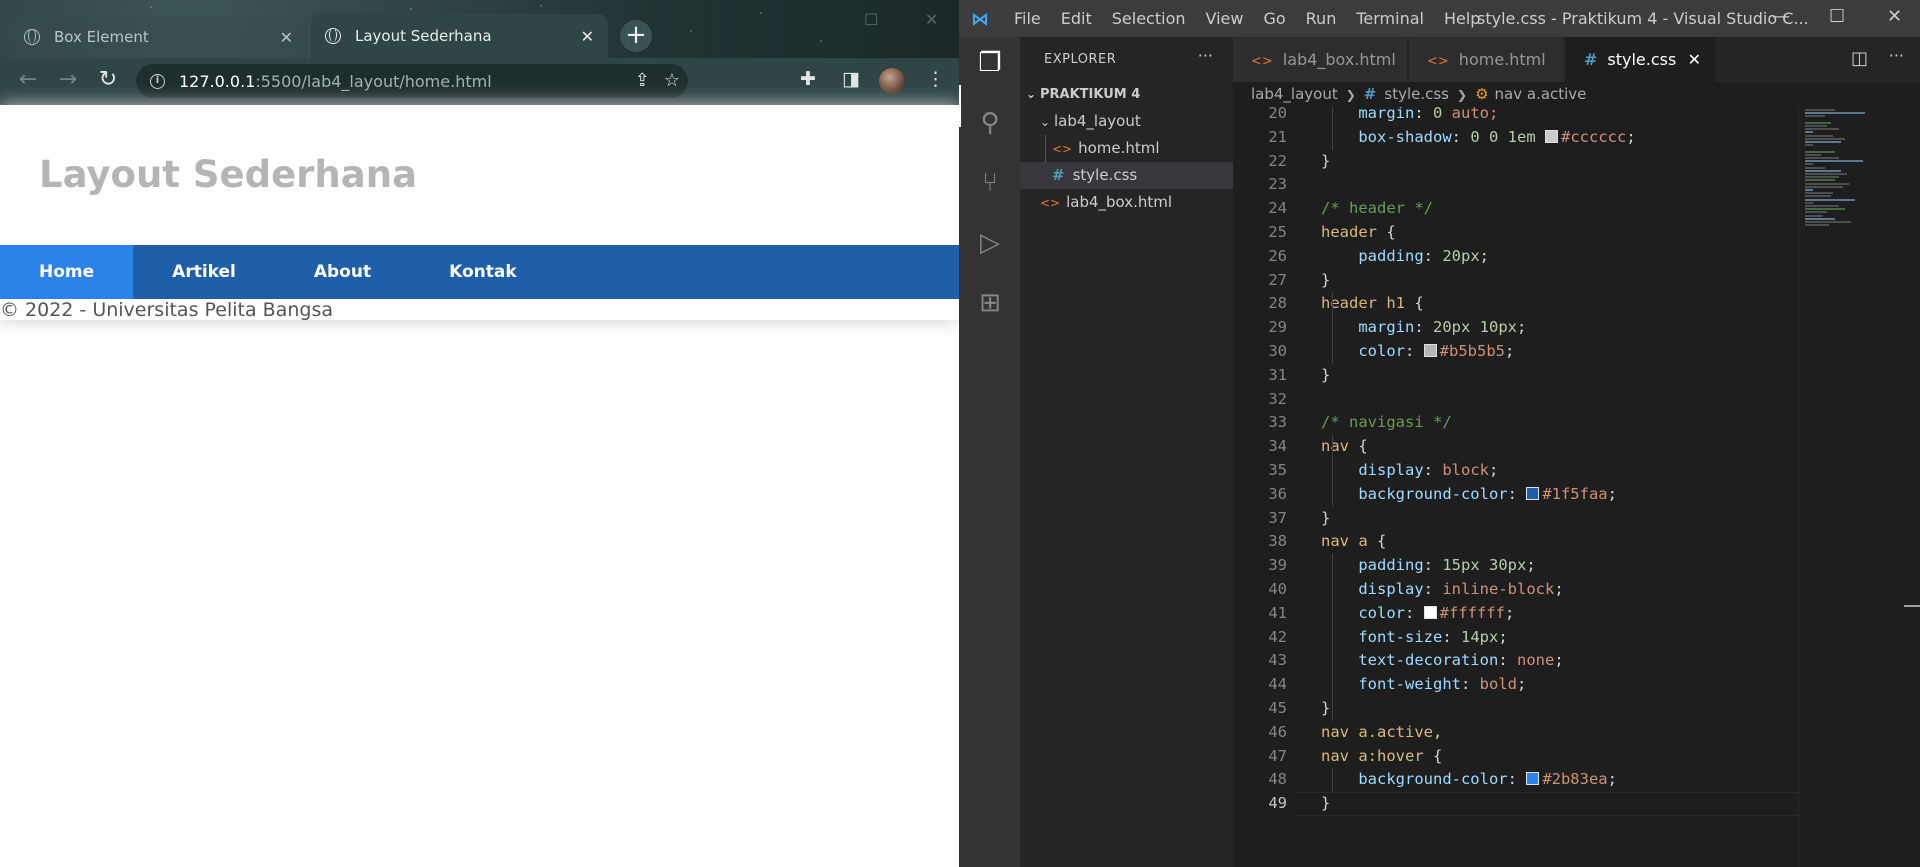  What do you see at coordinates (636, 36) in the screenshot?
I see `new-tab-button: +` at bounding box center [636, 36].